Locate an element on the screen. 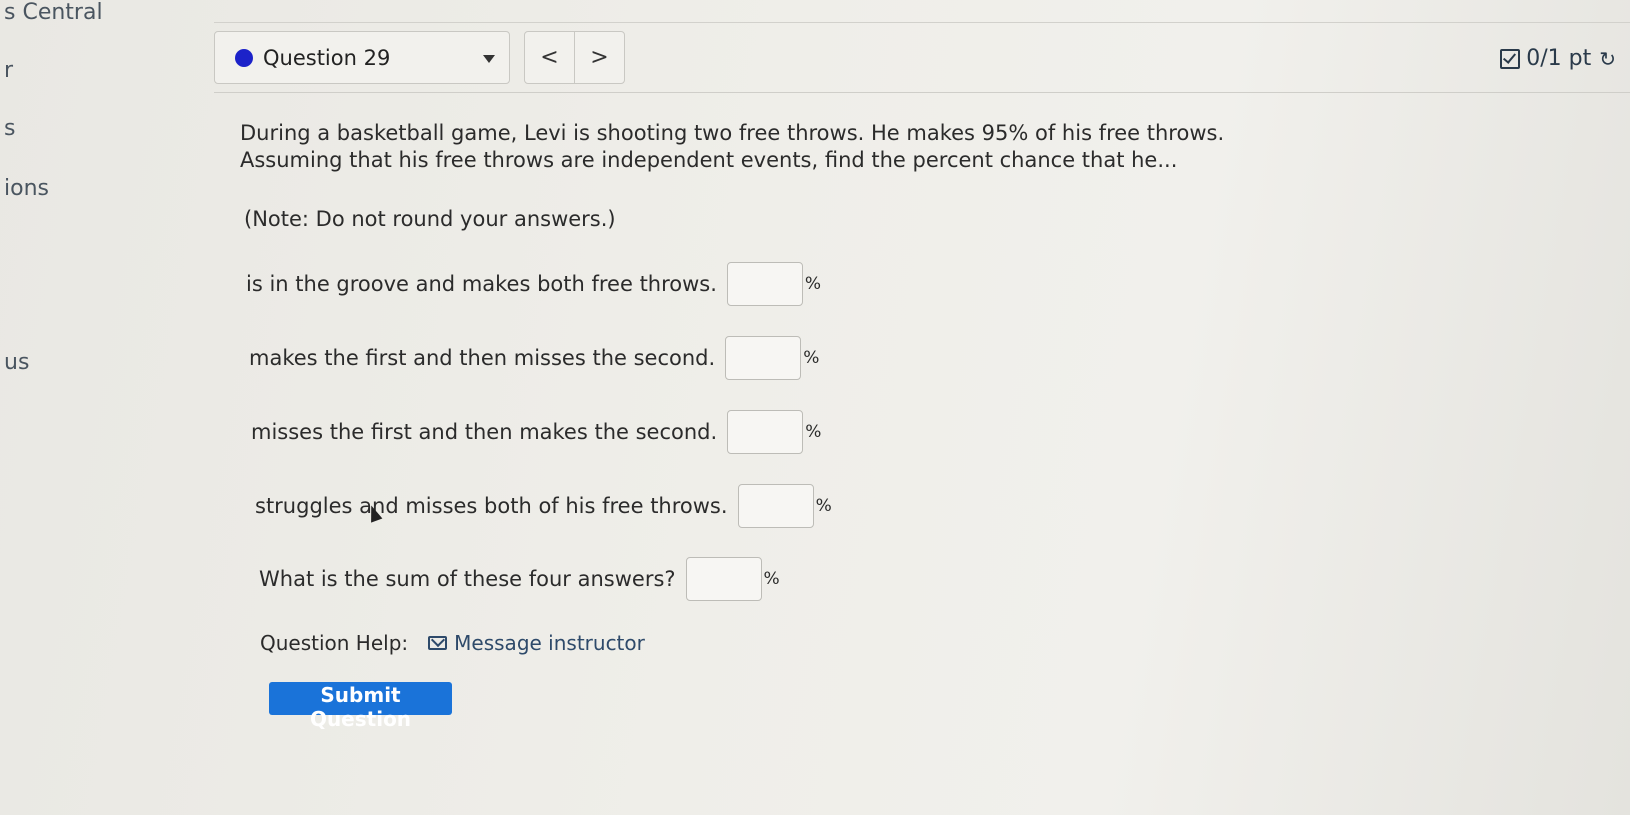 This screenshot has height=815, width=1630. top-divider is located at coordinates (922, 22).